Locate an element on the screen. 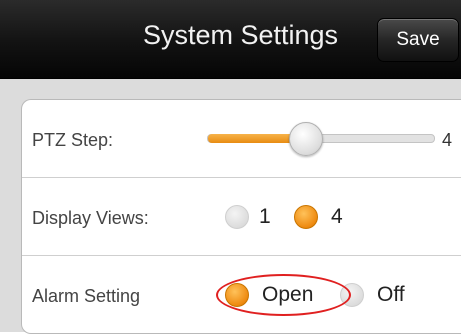 The height and width of the screenshot is (334, 461). ptz-step-label: PTZ Step: is located at coordinates (73, 140).